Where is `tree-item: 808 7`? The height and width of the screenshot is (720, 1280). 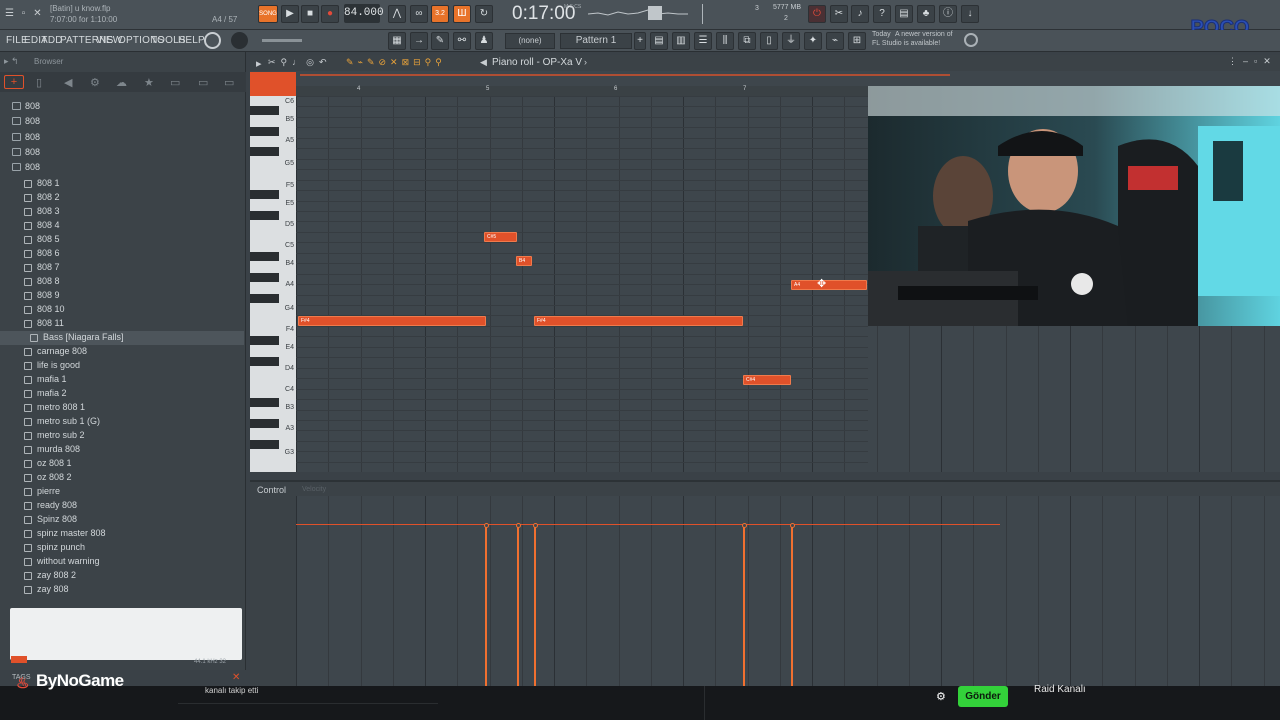
tree-item: 808 7 is located at coordinates (122, 268).